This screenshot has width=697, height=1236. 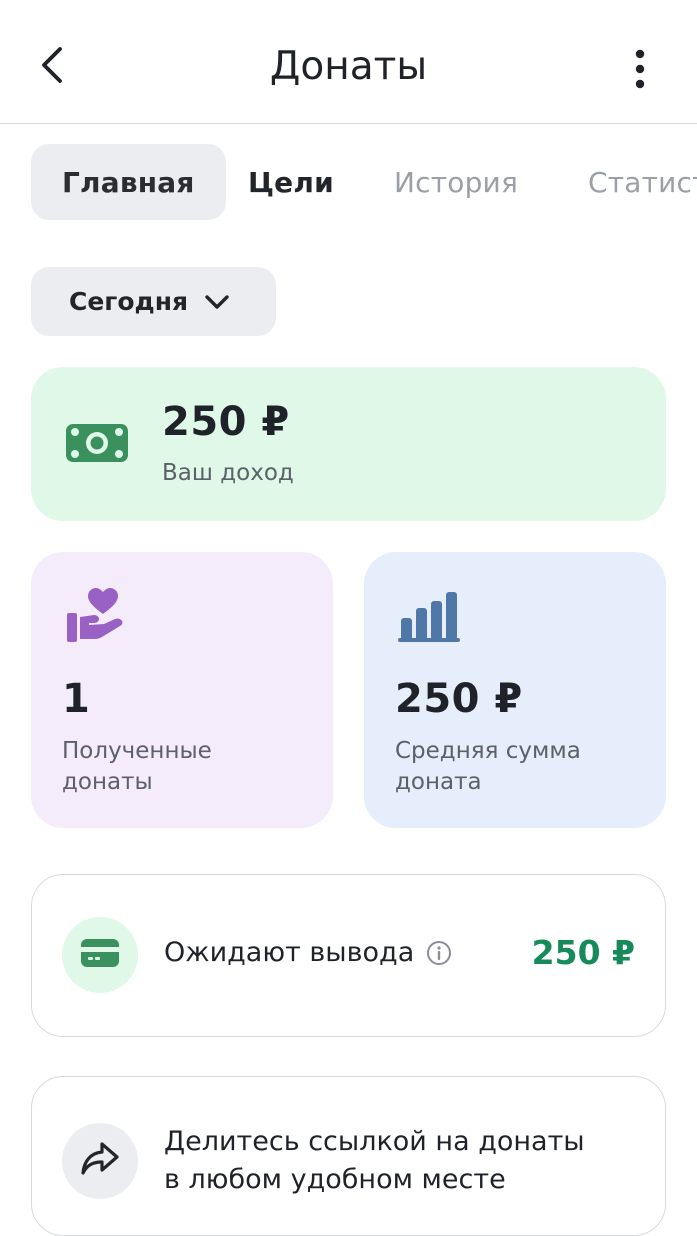 What do you see at coordinates (459, 699) in the screenshot?
I see `average-value: 250 ₽` at bounding box center [459, 699].